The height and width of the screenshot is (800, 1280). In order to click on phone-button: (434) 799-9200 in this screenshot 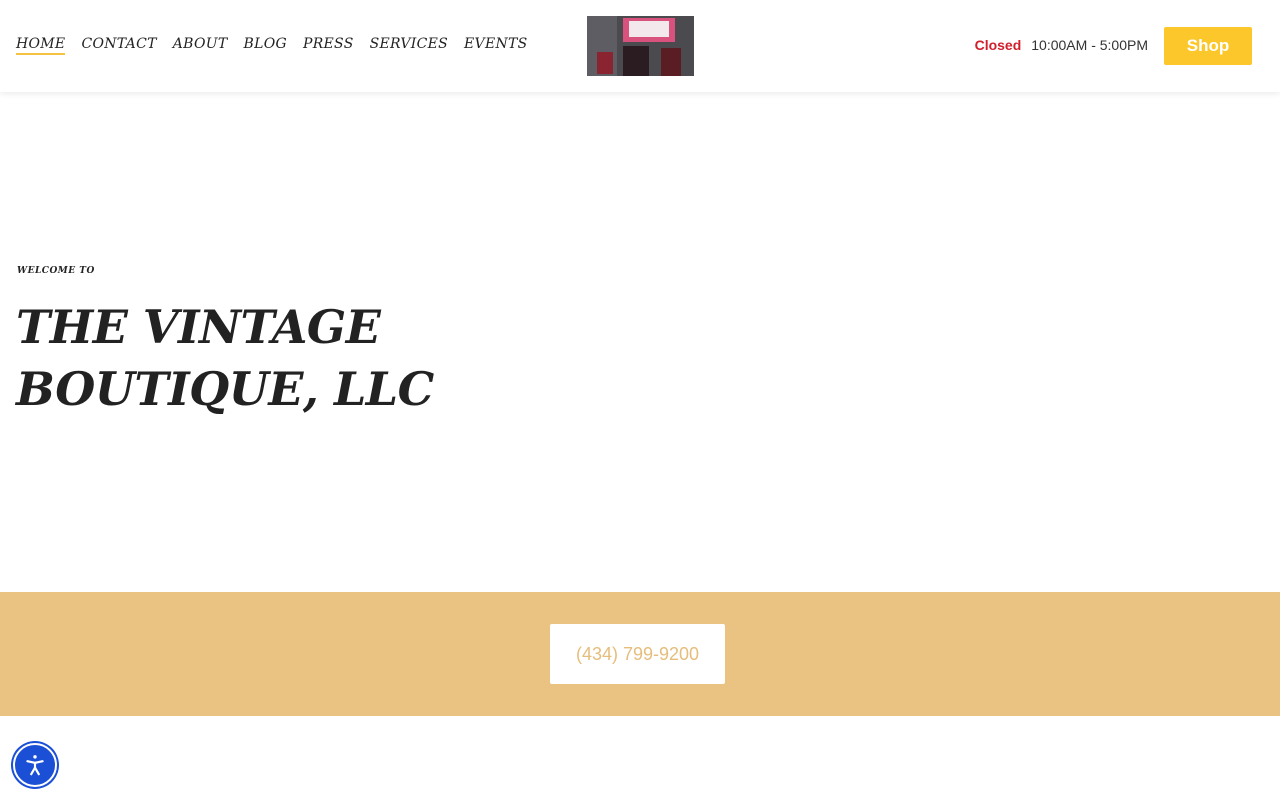, I will do `click(637, 654)`.